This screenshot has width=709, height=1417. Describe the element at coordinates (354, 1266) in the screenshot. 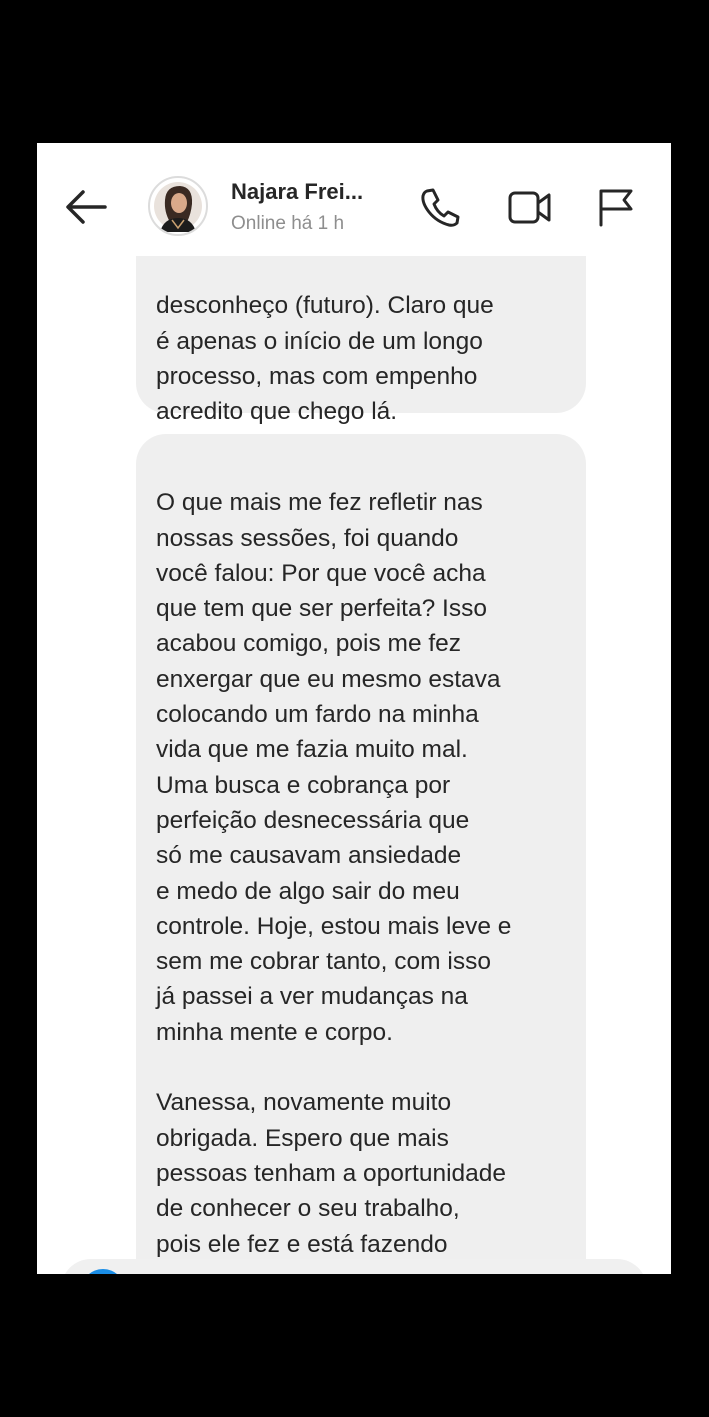

I see `message-composer` at that location.